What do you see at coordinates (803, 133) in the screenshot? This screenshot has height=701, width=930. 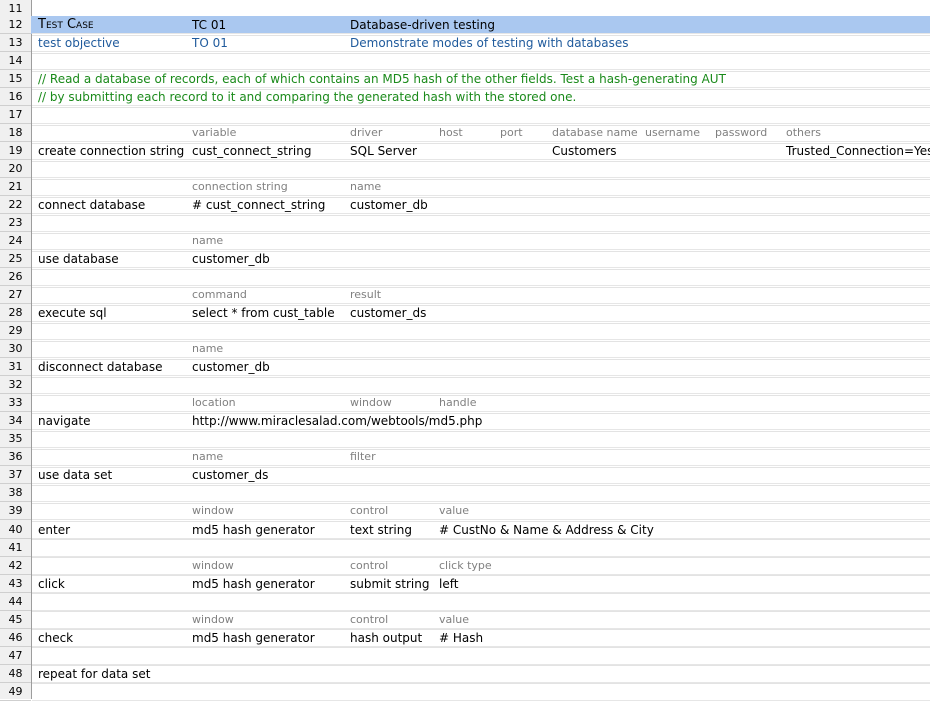 I see `param-header: others` at bounding box center [803, 133].